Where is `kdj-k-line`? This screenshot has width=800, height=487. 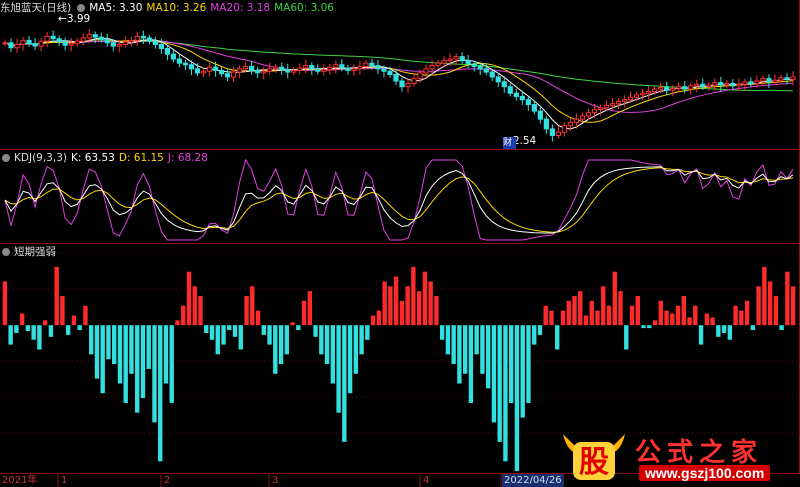 kdj-k-line is located at coordinates (399, 200).